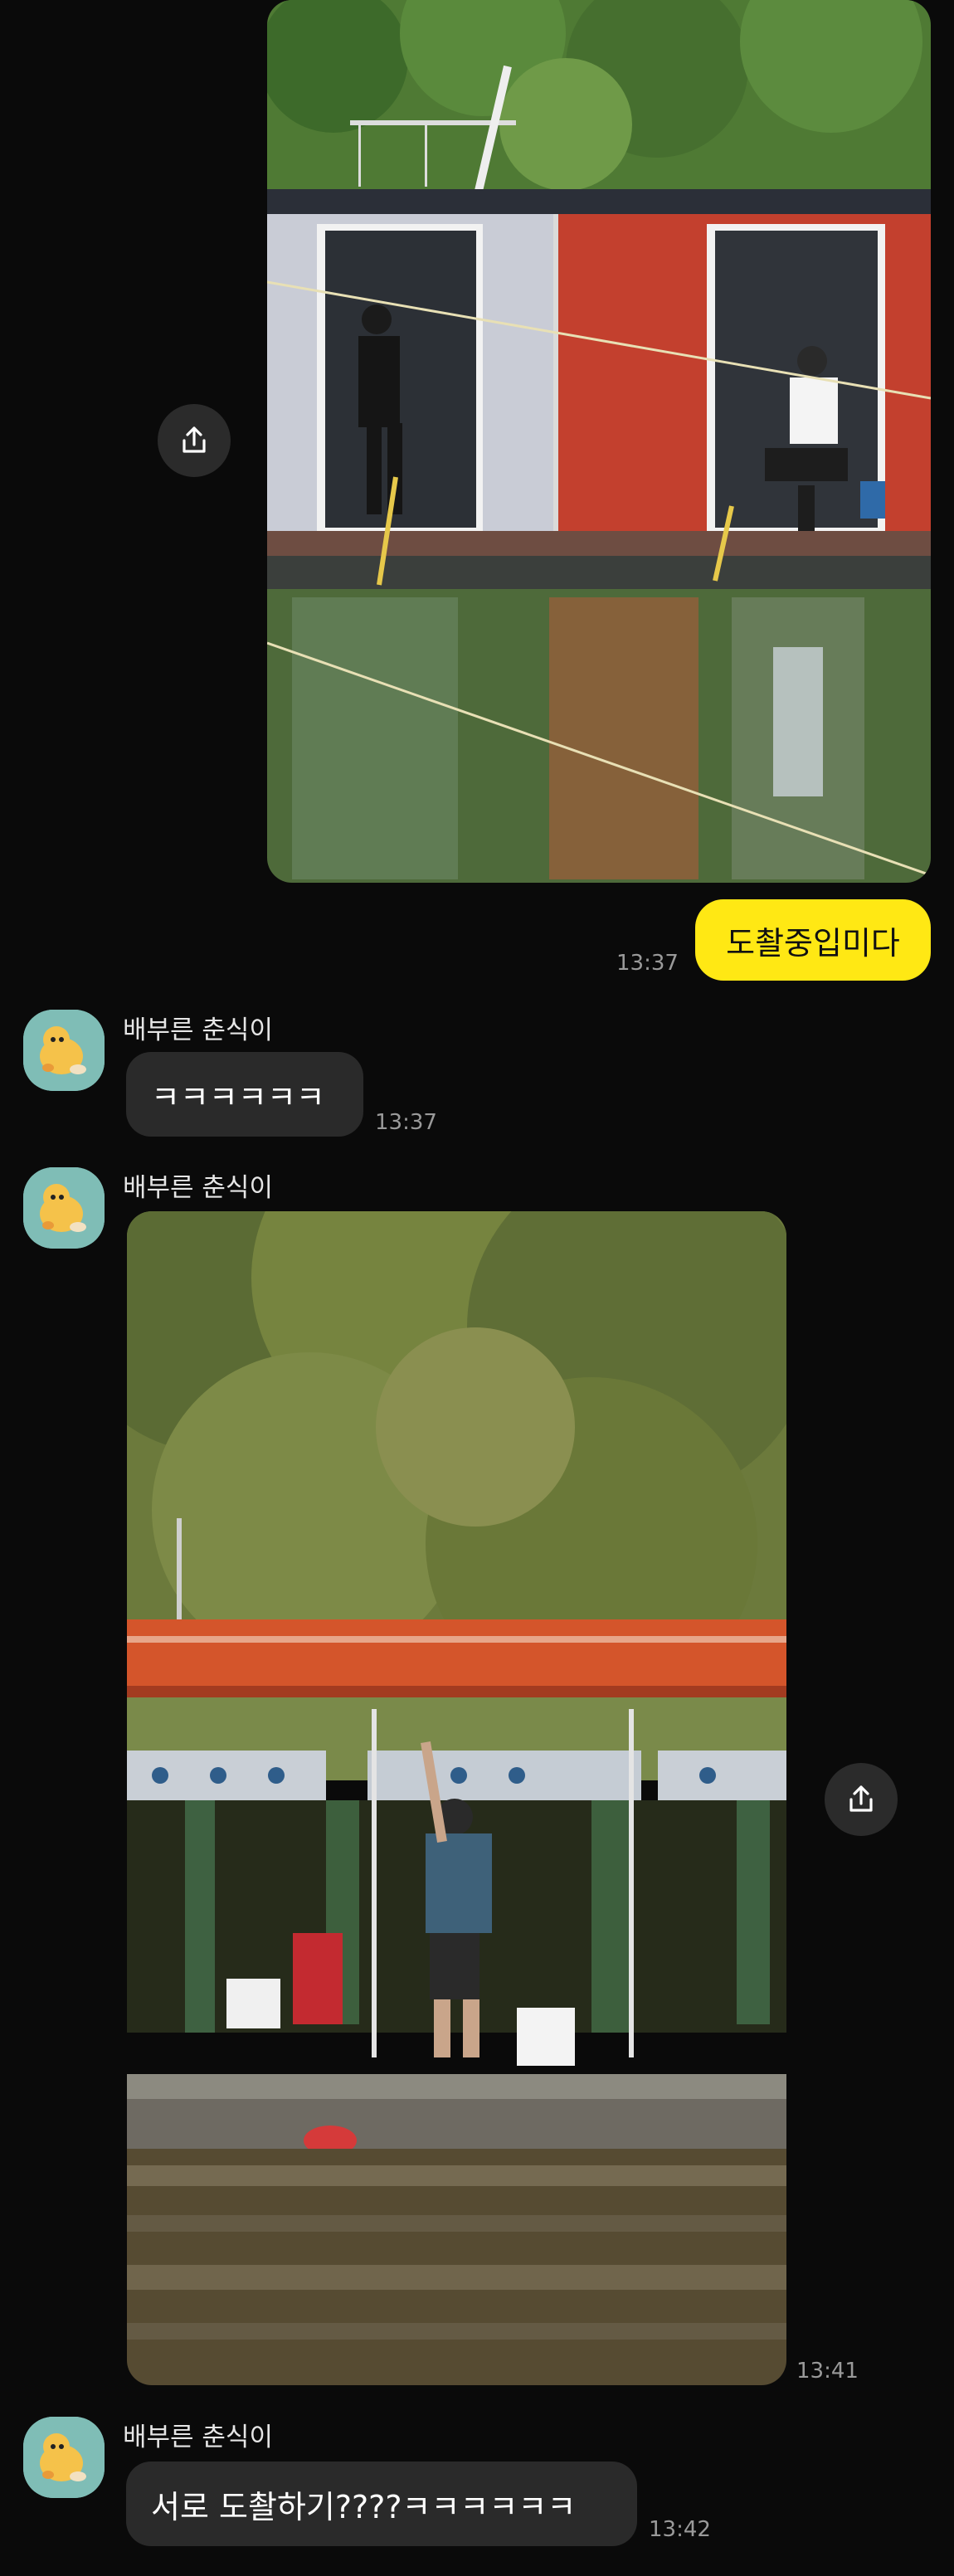  I want to click on their-message-bubble: 서로 도촬하기????ㅋㅋㅋㅋㅋㅋ, so click(382, 2504).